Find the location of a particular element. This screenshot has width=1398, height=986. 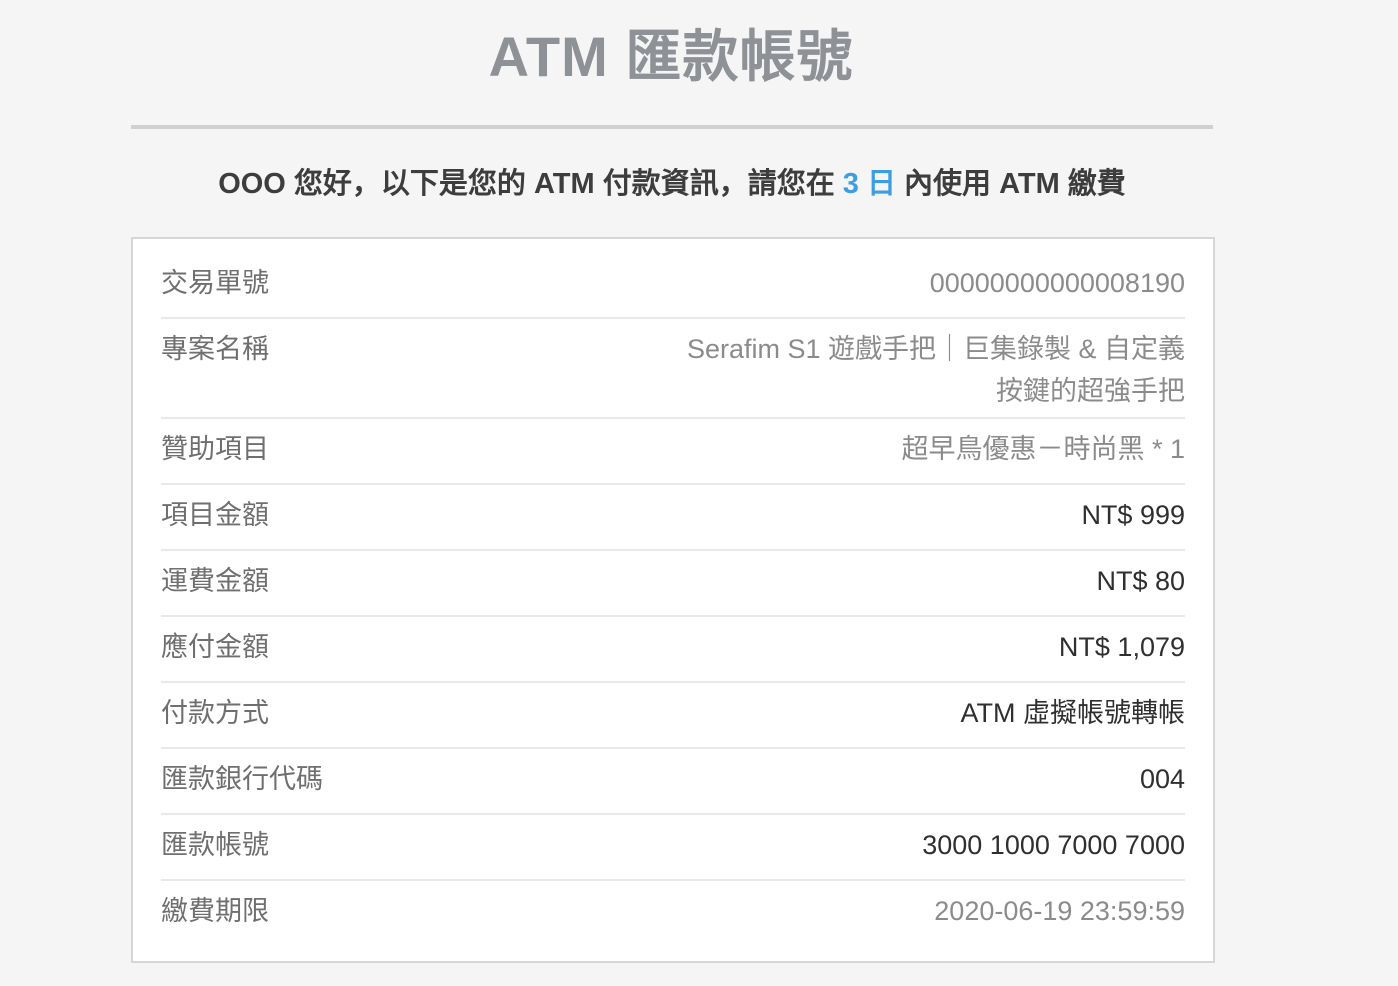

payment-deadline-label: 繳費期限 is located at coordinates (215, 911).